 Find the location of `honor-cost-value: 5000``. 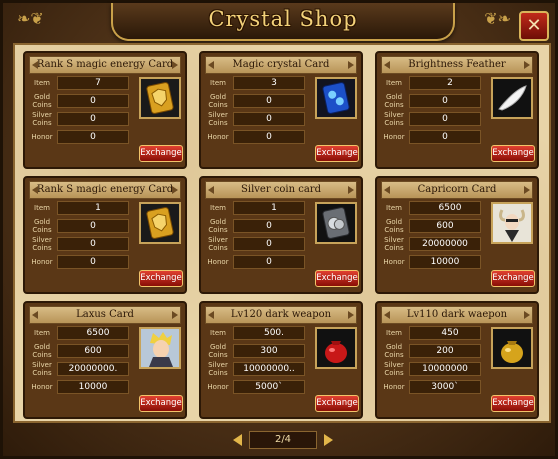

honor-cost-value: 5000` is located at coordinates (269, 387).